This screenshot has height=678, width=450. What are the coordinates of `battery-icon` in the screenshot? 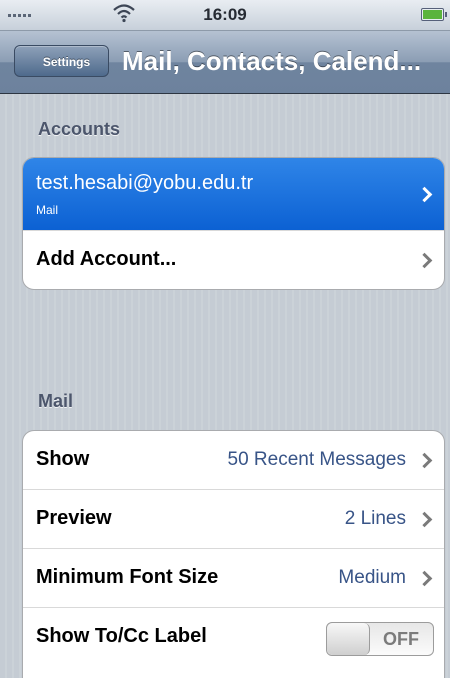 It's located at (434, 14).